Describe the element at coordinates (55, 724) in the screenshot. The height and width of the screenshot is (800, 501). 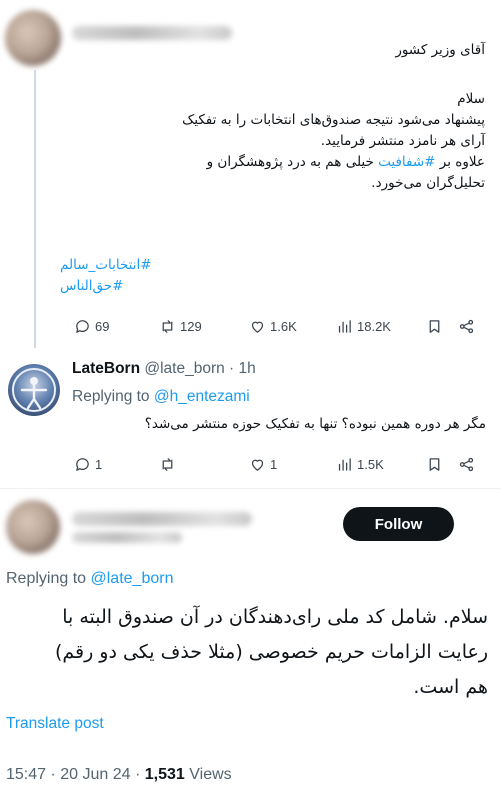
I see `translate-post-link: Translate post` at that location.